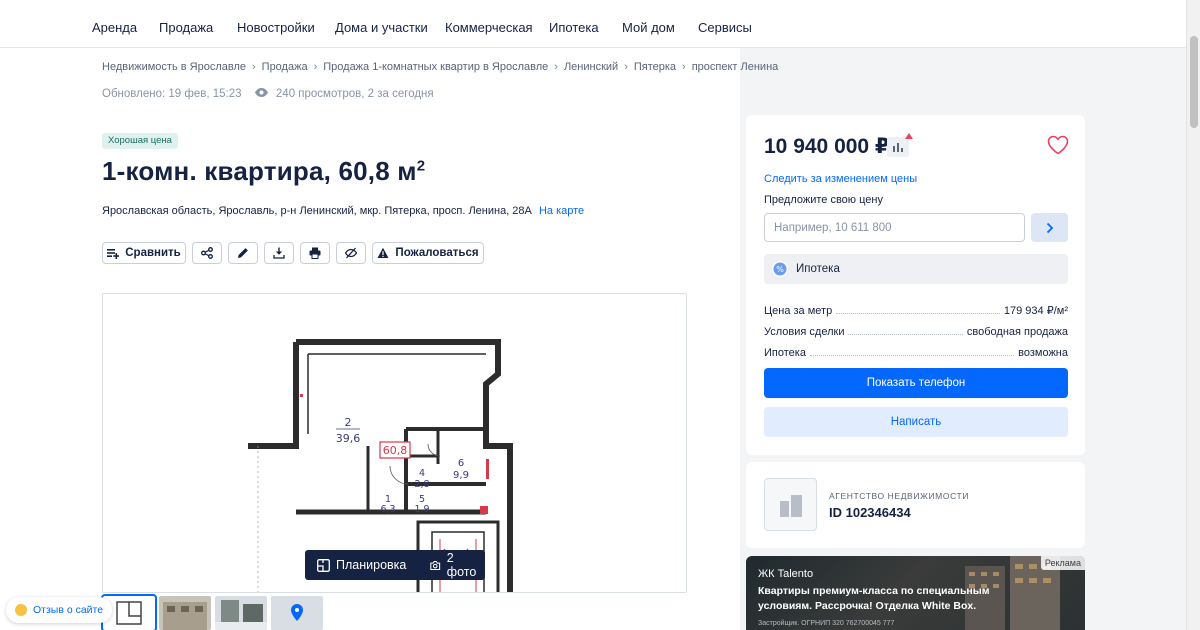 This screenshot has height=630, width=1200. I want to click on follow-price-link: Следить за изменением цены, so click(840, 179).